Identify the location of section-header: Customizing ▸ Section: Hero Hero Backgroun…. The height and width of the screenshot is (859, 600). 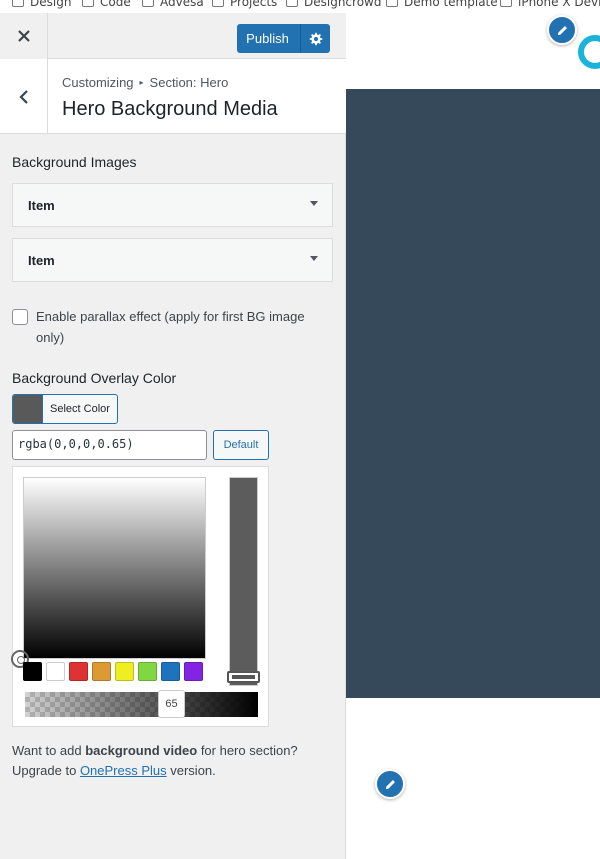
(173, 96).